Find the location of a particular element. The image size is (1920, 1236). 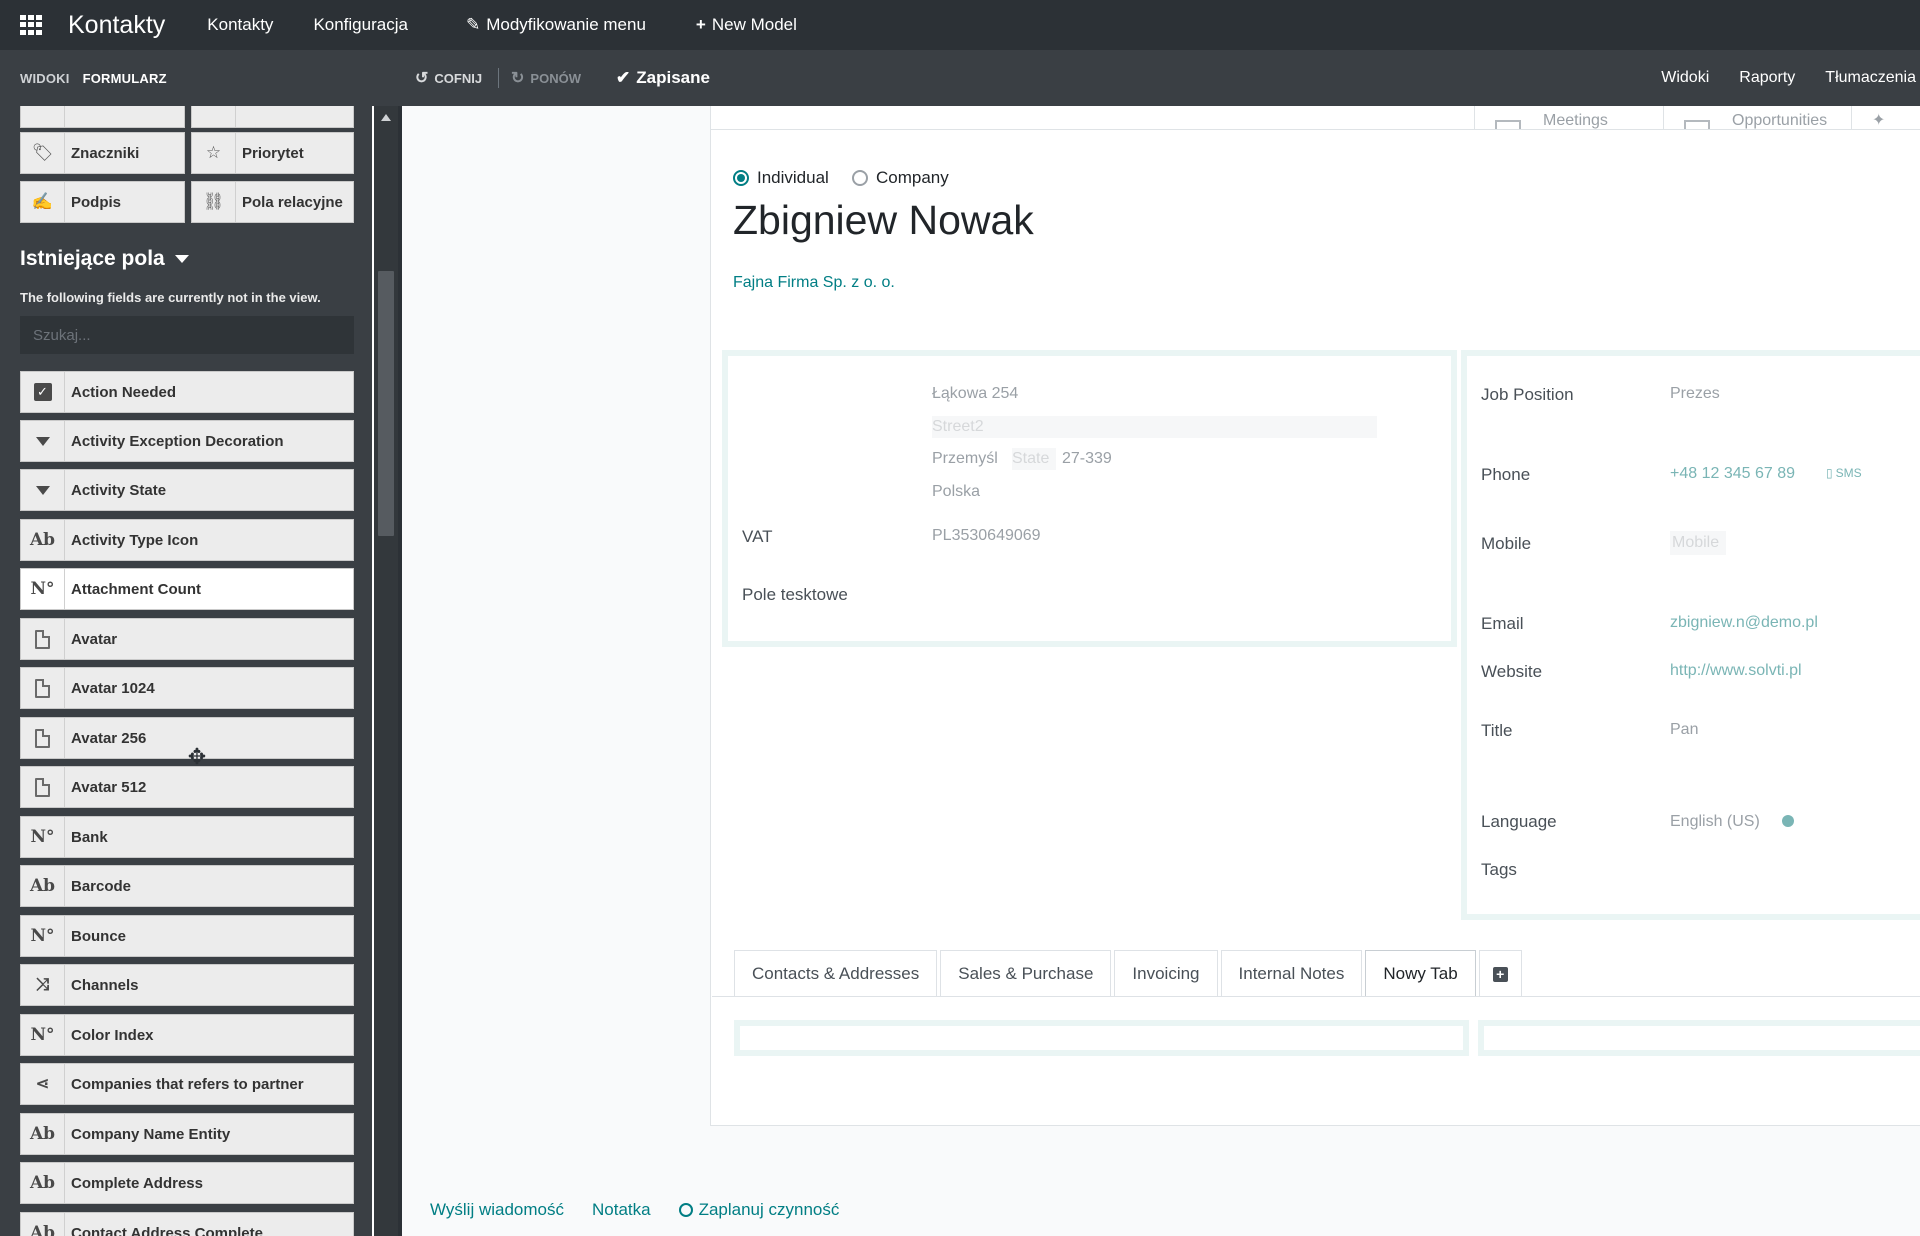

menu-konfiguracja: Konfiguracja is located at coordinates (360, 25).